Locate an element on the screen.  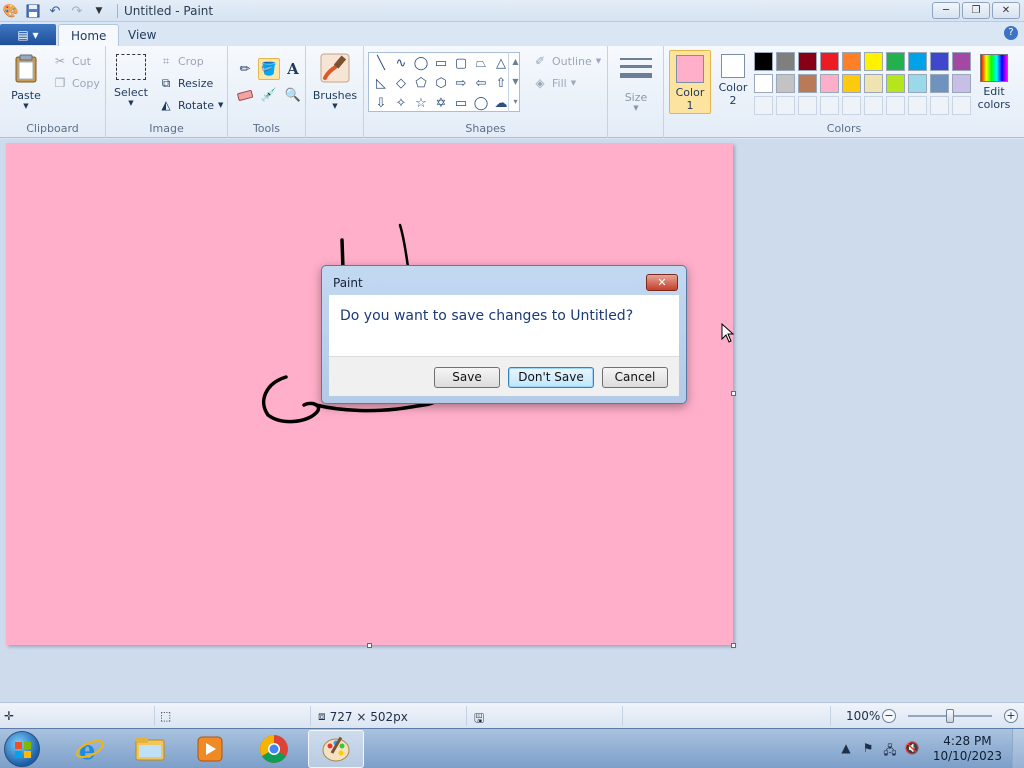
paint-menu-button: ▤ ▾ is located at coordinates (28, 34).